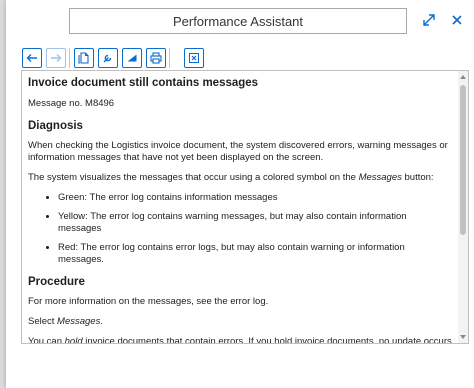 The width and height of the screenshot is (474, 388). I want to click on diagnosis-heading: Diagnosis, so click(55, 126).